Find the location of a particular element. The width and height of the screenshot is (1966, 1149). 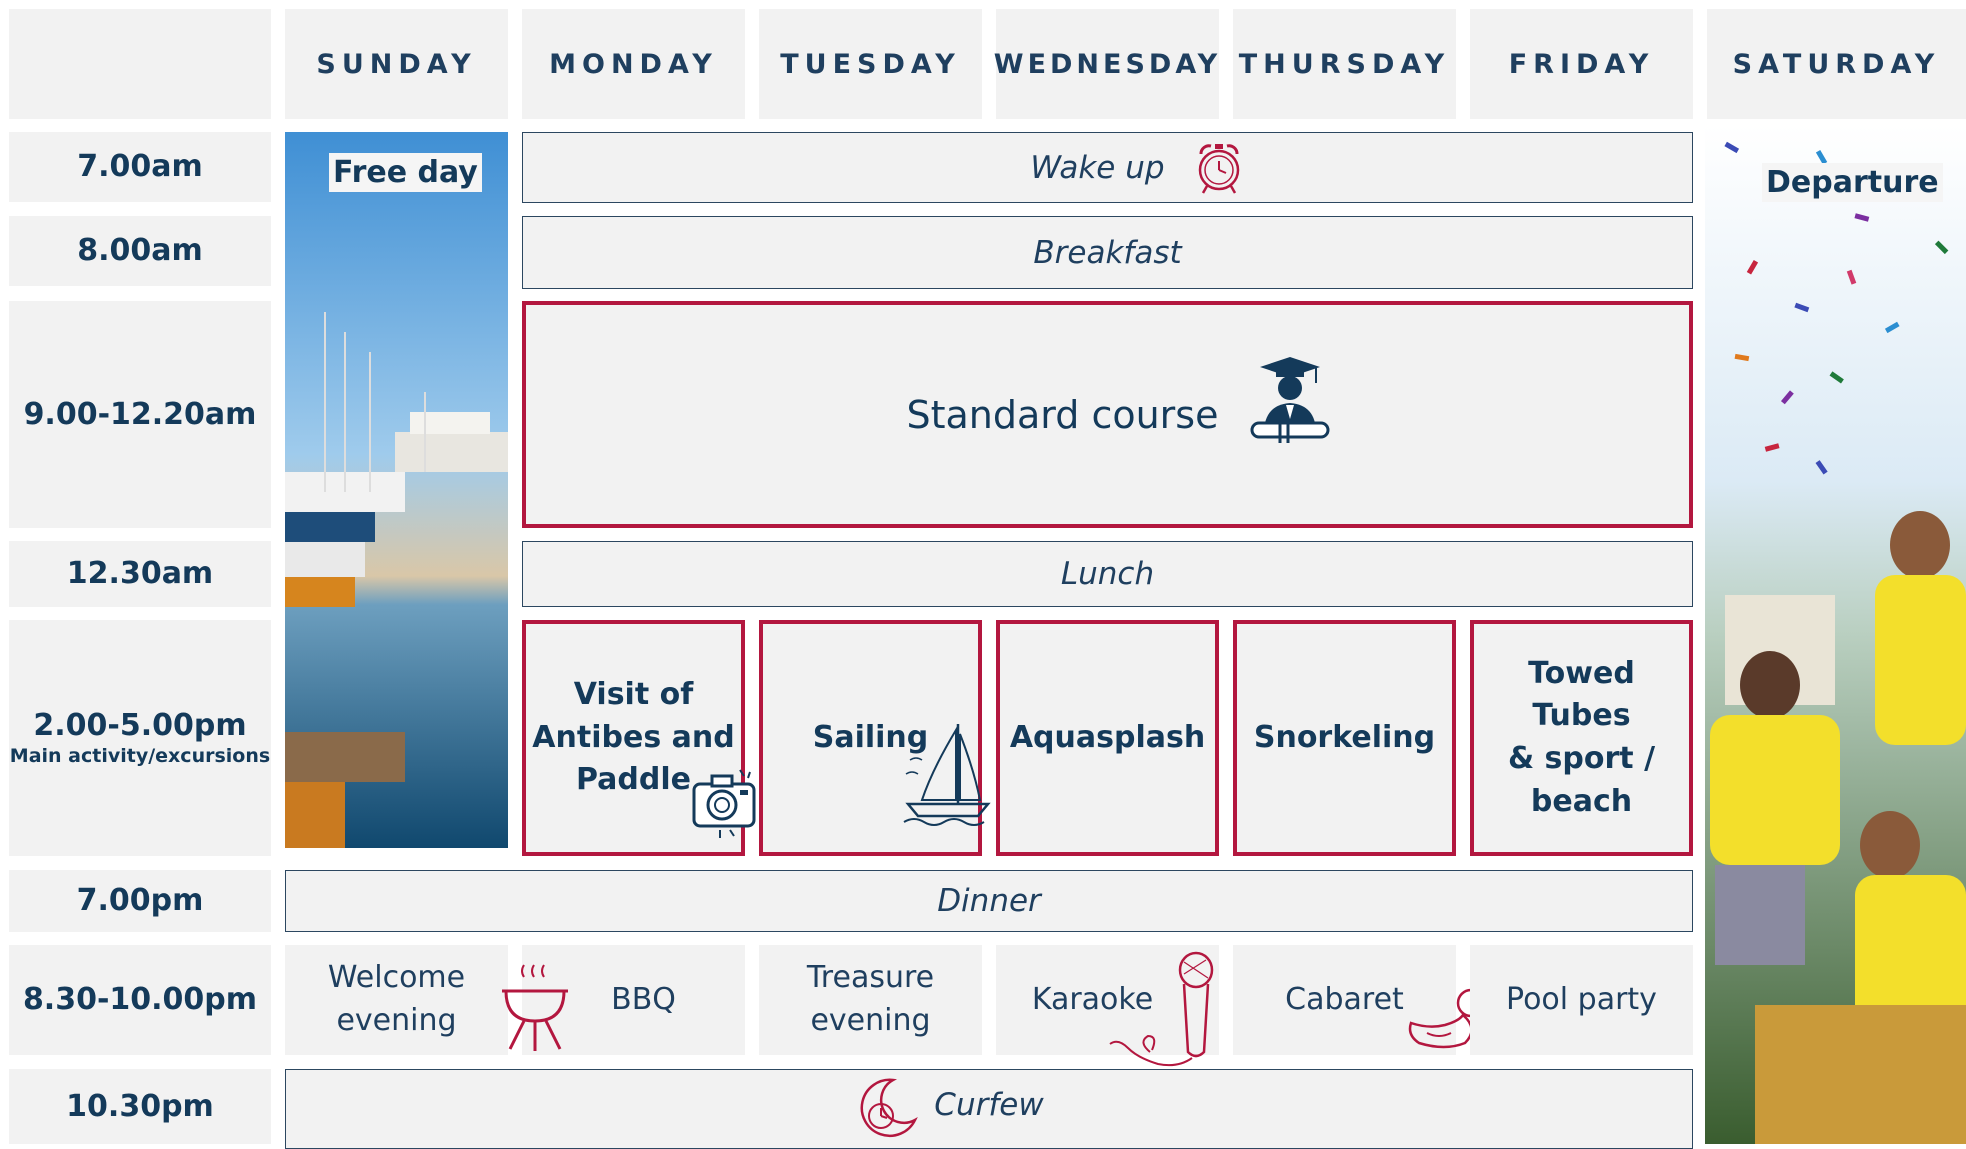

standard-course-label: Standard course is located at coordinates (1062, 414).